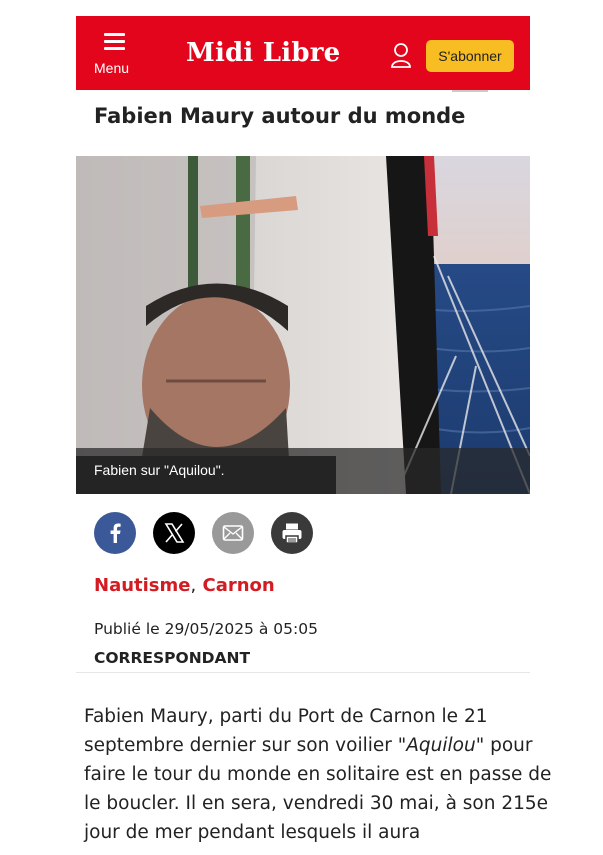 The width and height of the screenshot is (603, 855). I want to click on site-header: Menu Midi Libre S'abonner, so click(303, 53).